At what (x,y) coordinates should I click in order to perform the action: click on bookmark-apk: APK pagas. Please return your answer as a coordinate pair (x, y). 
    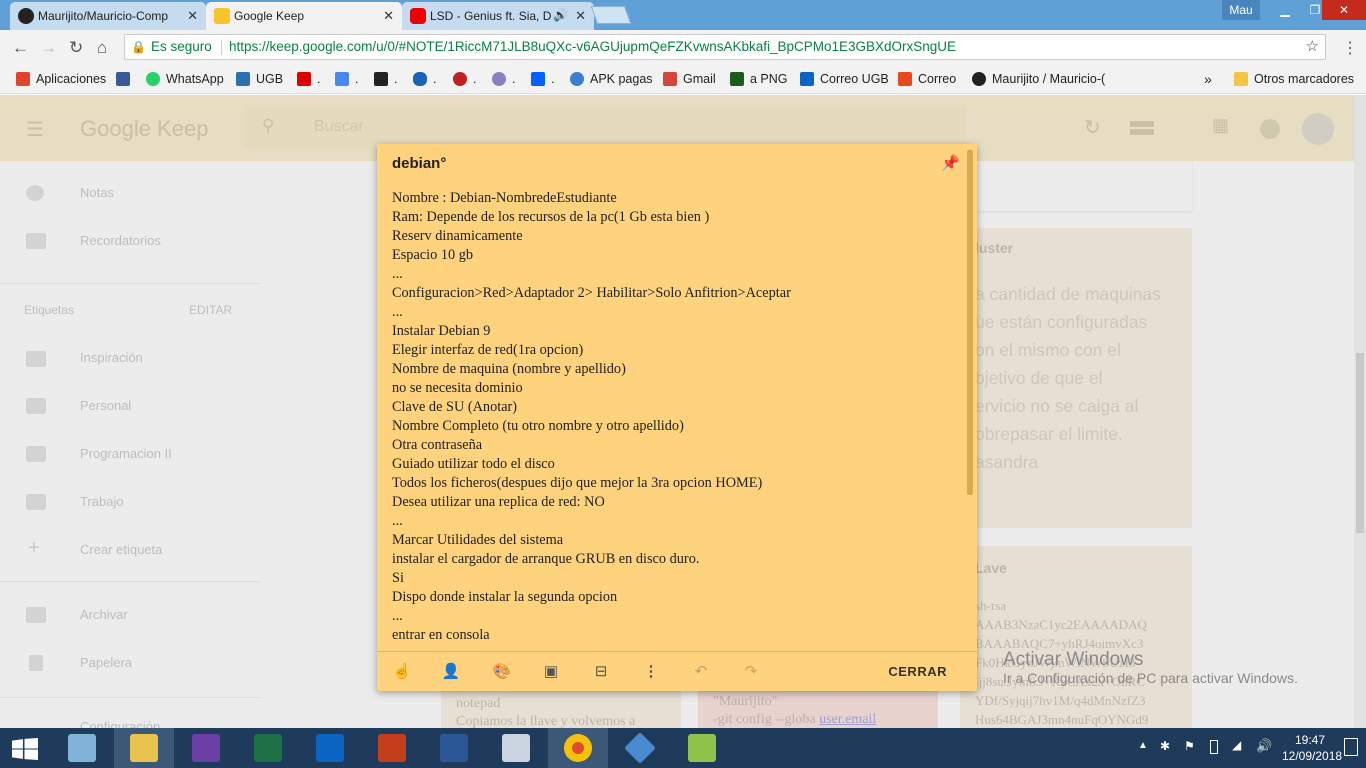
    Looking at the image, I should click on (611, 79).